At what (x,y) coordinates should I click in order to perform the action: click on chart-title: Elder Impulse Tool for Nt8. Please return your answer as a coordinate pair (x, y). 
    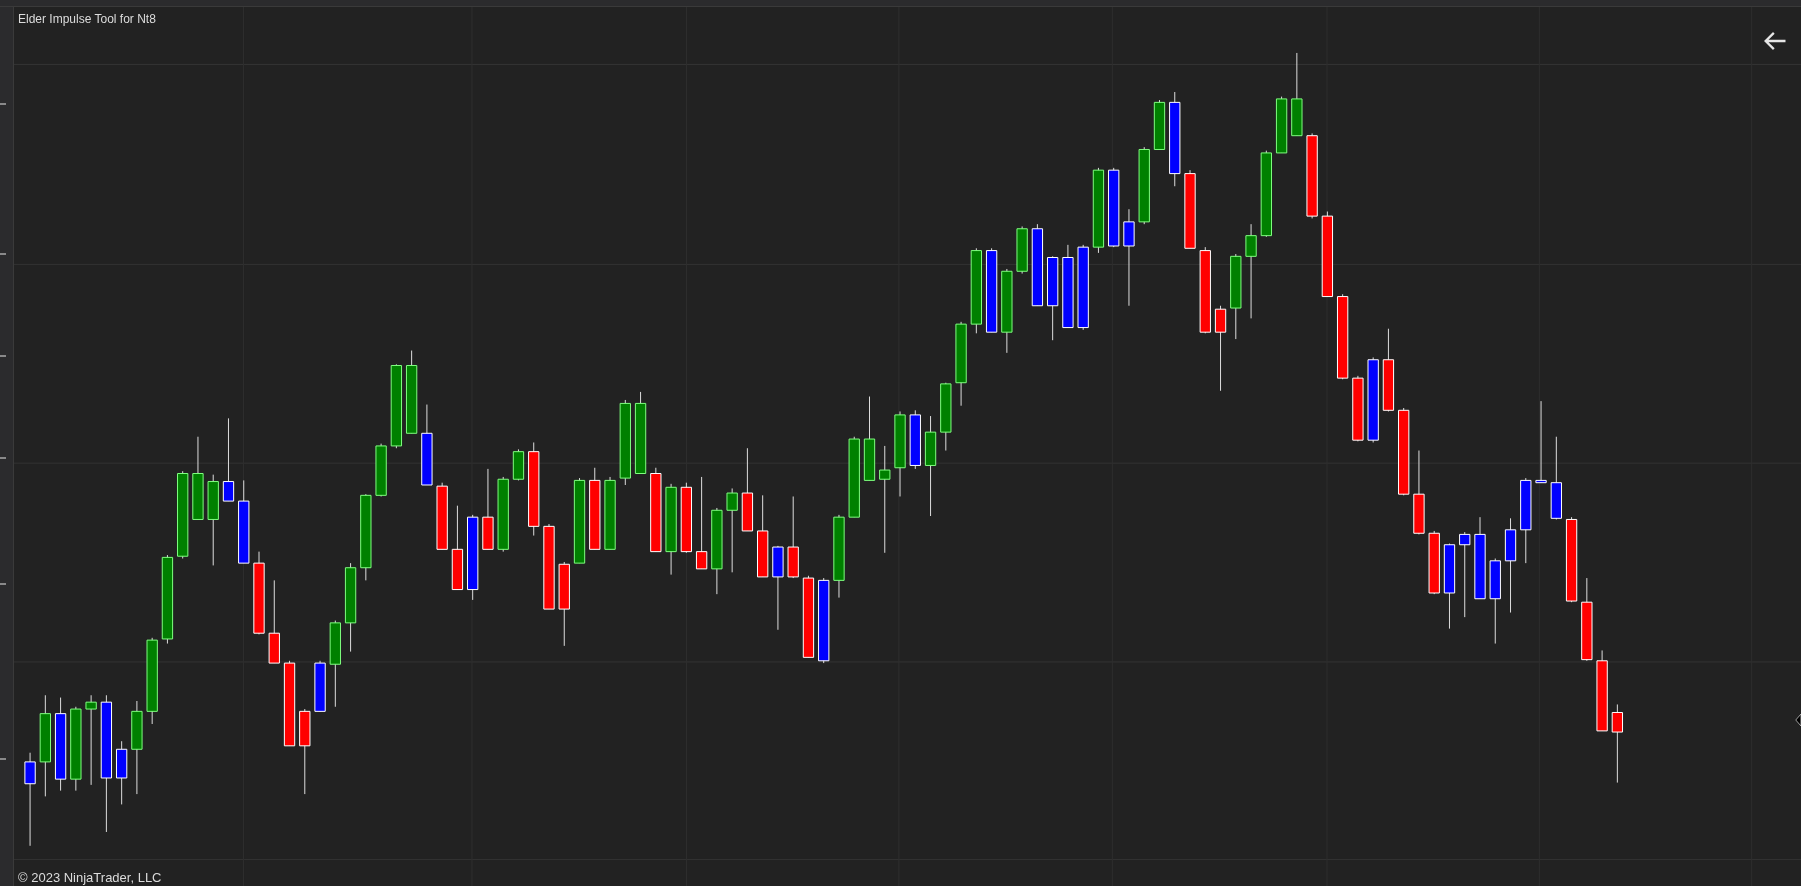
    Looking at the image, I should click on (87, 19).